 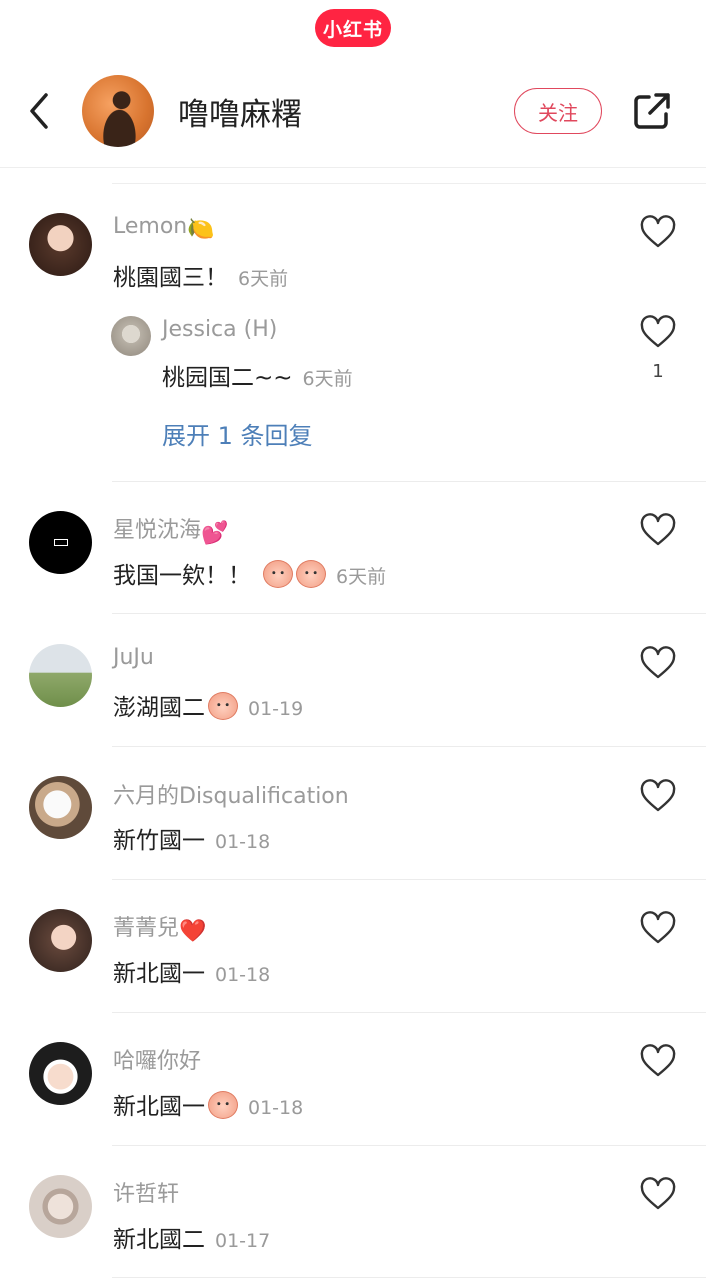 What do you see at coordinates (131, 336) in the screenshot?
I see `reply-avatar` at bounding box center [131, 336].